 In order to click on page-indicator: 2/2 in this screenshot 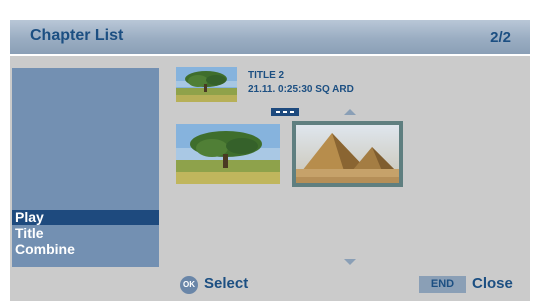, I will do `click(500, 37)`.